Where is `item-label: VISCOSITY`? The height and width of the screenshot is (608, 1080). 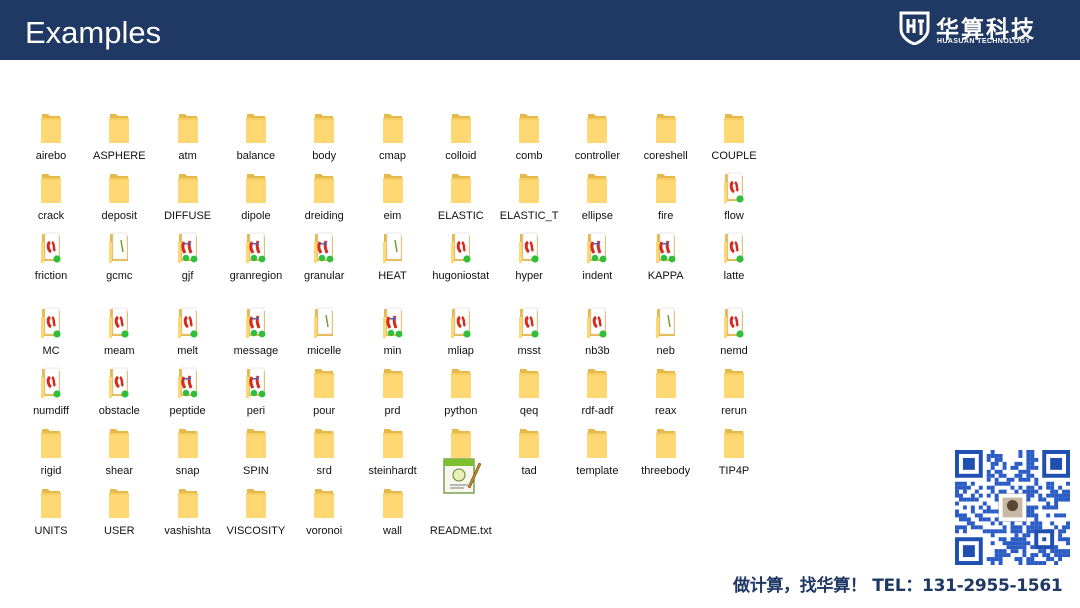 item-label: VISCOSITY is located at coordinates (256, 531).